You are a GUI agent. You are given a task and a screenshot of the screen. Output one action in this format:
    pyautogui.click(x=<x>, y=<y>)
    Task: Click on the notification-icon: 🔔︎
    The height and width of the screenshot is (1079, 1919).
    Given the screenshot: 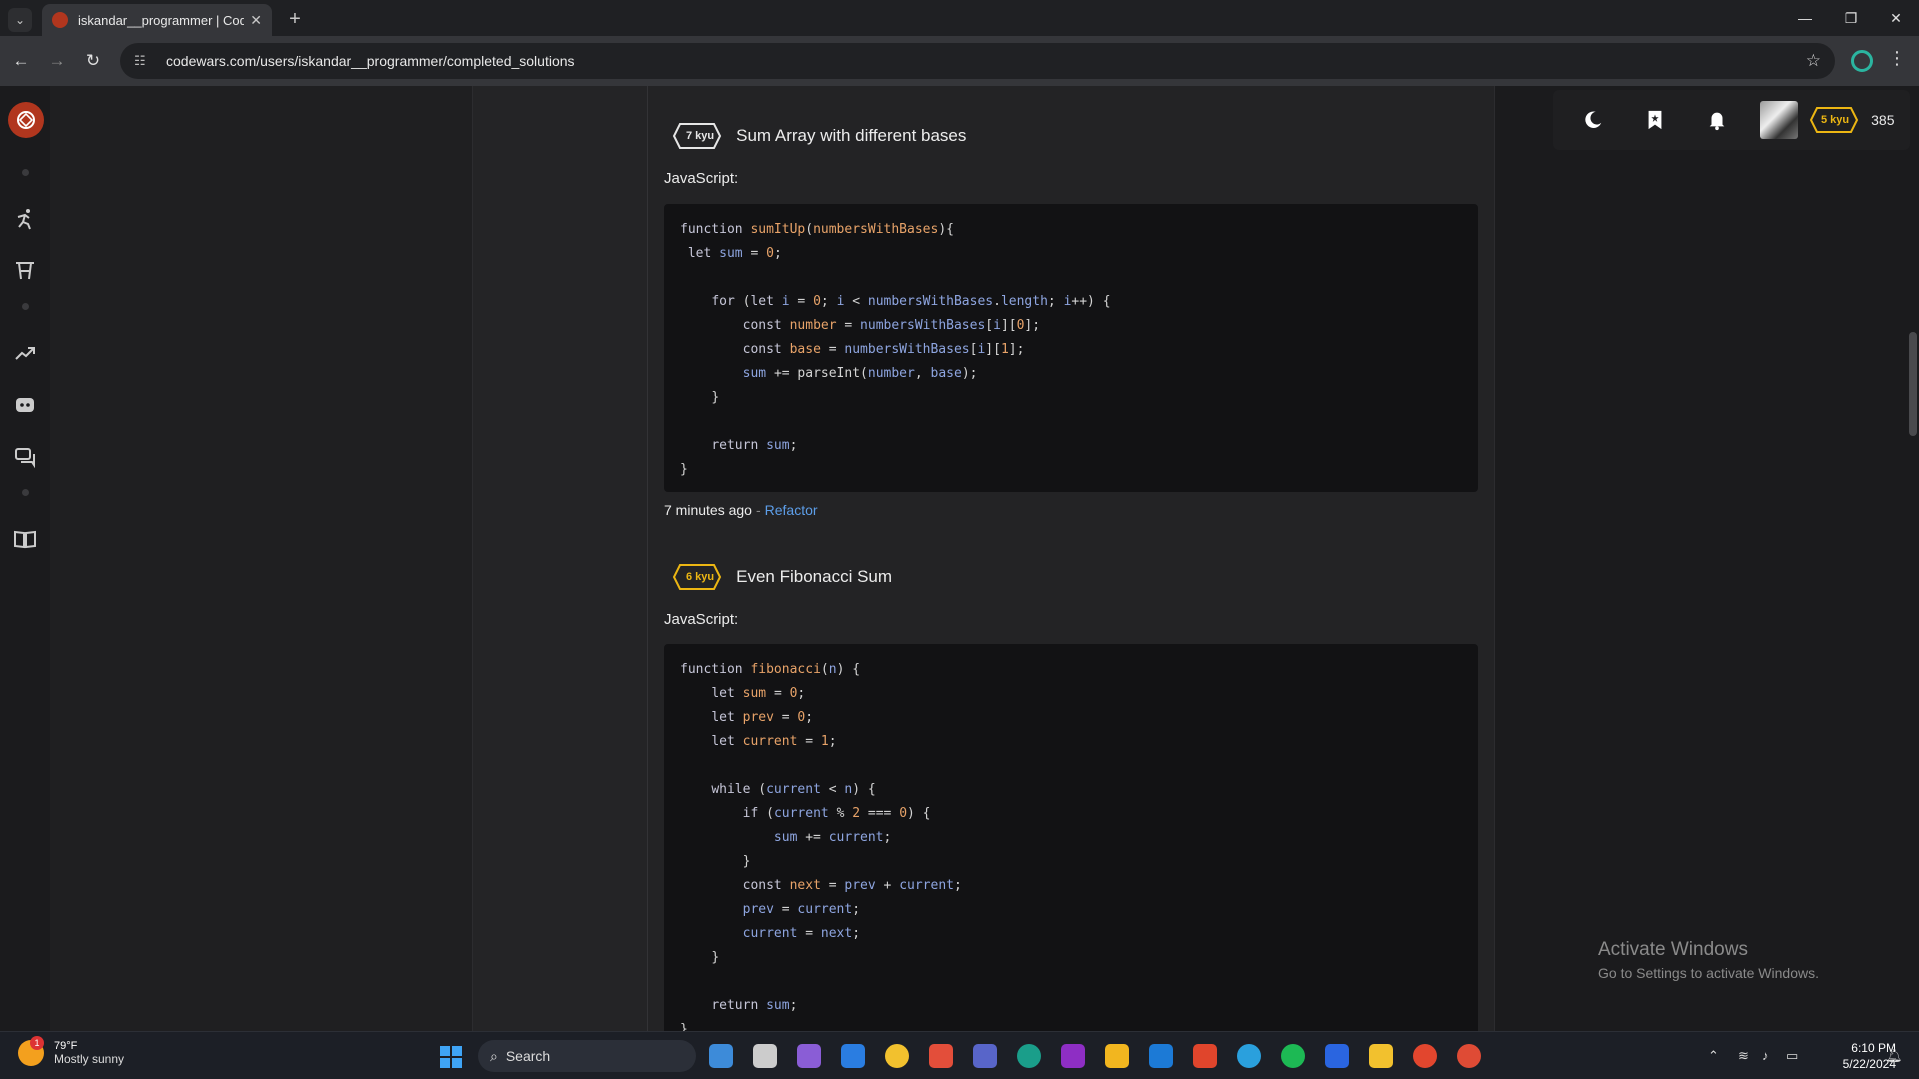 What is the action you would take?
    pyautogui.click(x=1894, y=1056)
    